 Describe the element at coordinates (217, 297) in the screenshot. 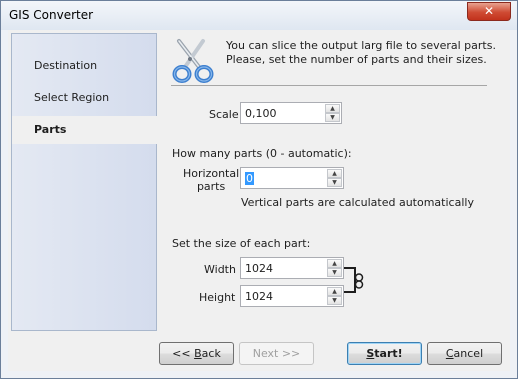

I see `height-label: Height` at that location.